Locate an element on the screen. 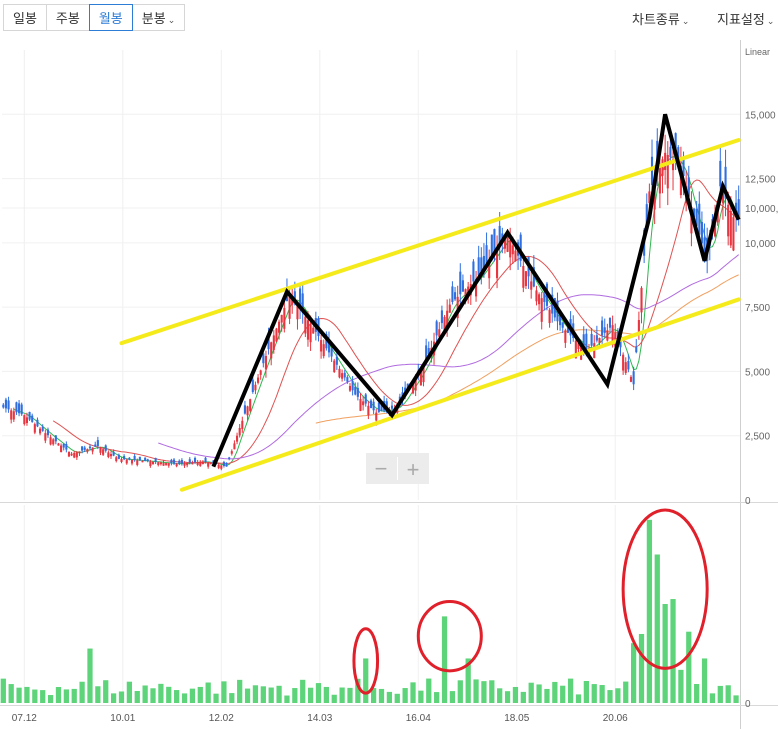  chart-type-menu: 차트종류 ⌄ is located at coordinates (660, 18).